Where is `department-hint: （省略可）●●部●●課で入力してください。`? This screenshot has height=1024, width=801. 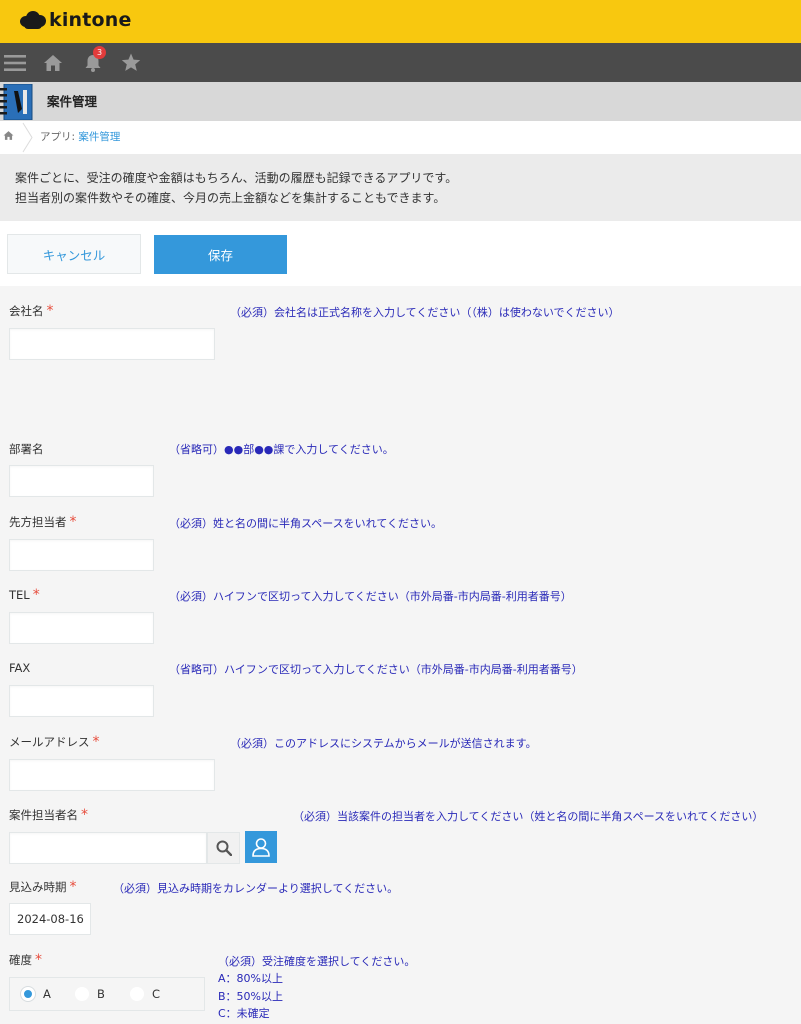
department-hint: （省略可）●●部●●課で入力してください。 is located at coordinates (281, 449).